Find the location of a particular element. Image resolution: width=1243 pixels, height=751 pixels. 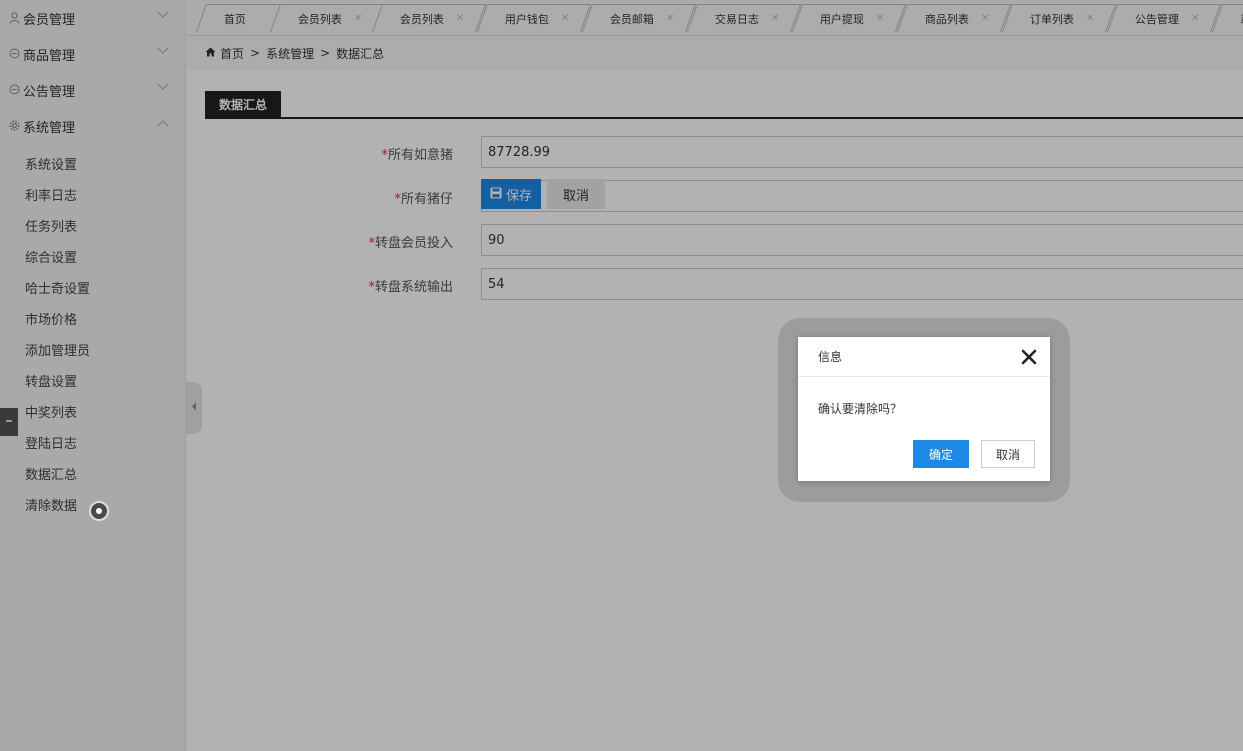

confirm-dialog: 信息 确认要清除吗？ 确定 取消 is located at coordinates (924, 409).